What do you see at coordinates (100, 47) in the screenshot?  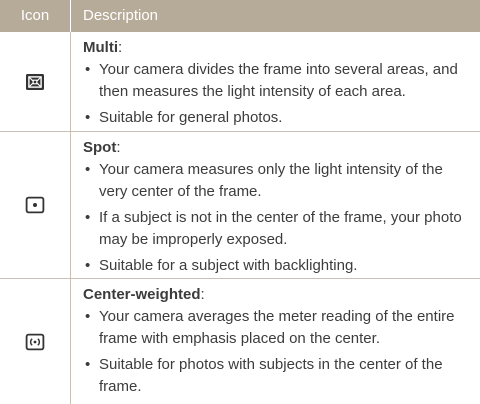 I see `mode-name: Multi` at bounding box center [100, 47].